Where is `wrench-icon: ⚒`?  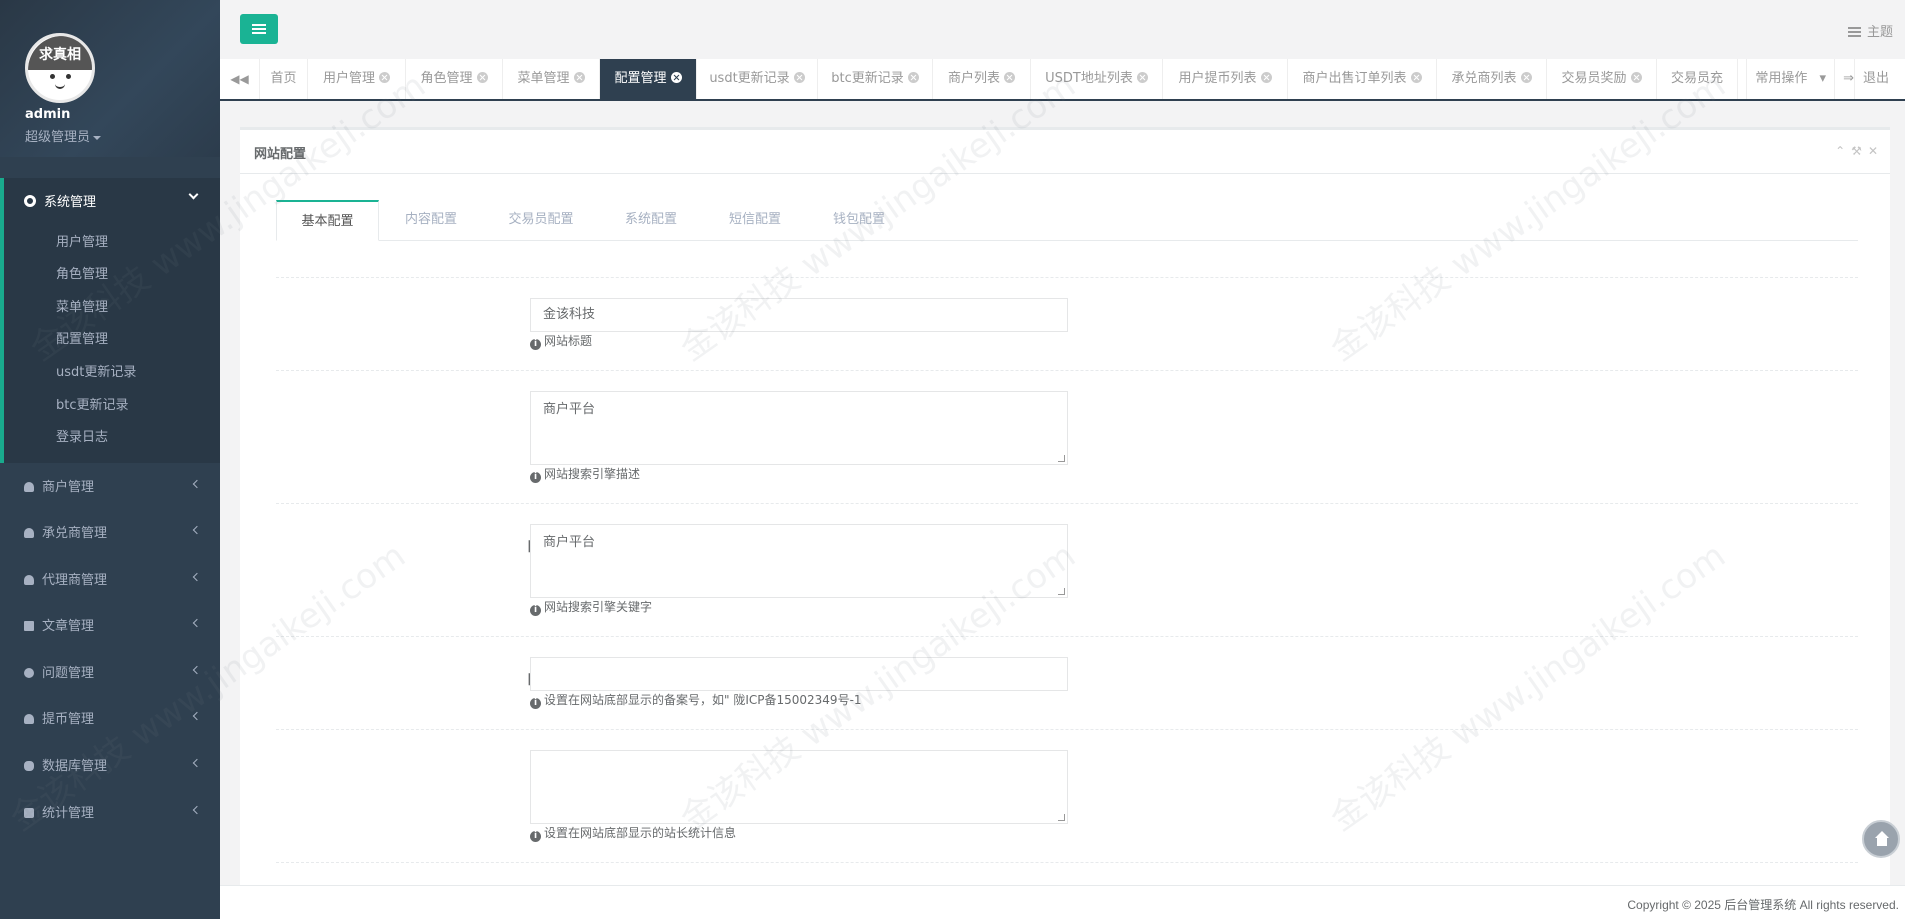
wrench-icon: ⚒ is located at coordinates (1859, 151).